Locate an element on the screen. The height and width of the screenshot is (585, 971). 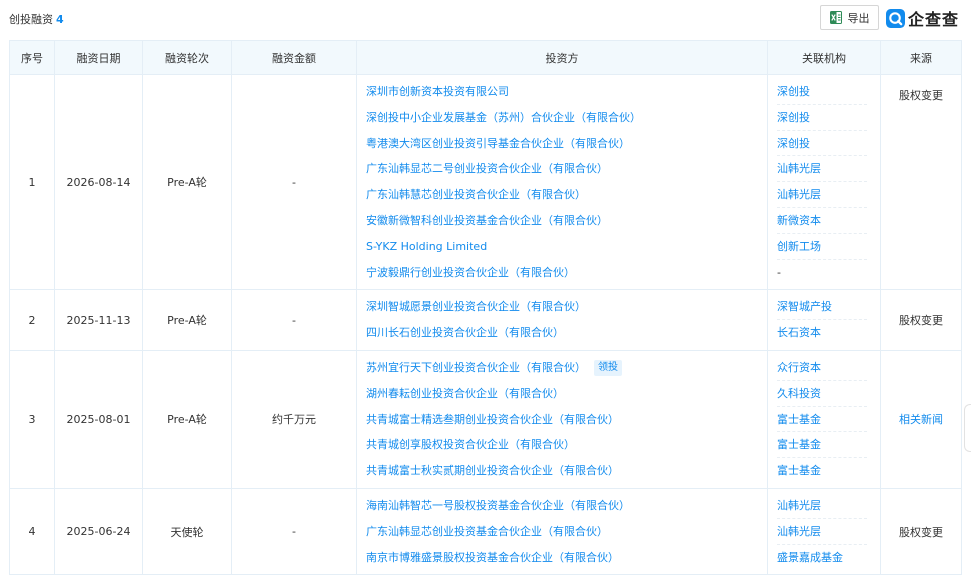
investor-link: 宁波毅鼎行创业投资合伙企业（有限合伙） is located at coordinates (566, 273).